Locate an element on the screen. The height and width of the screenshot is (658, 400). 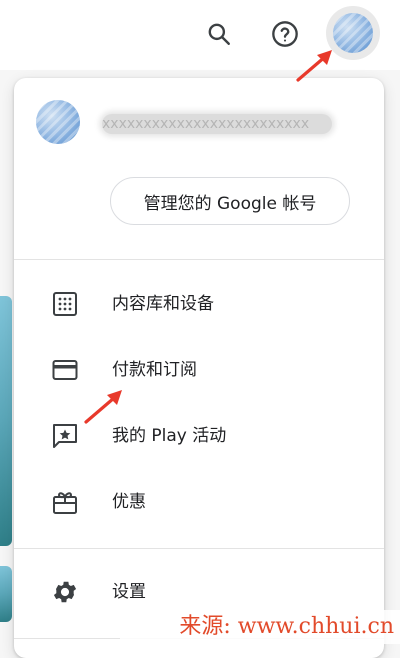
star-comment-icon is located at coordinates (65, 436).